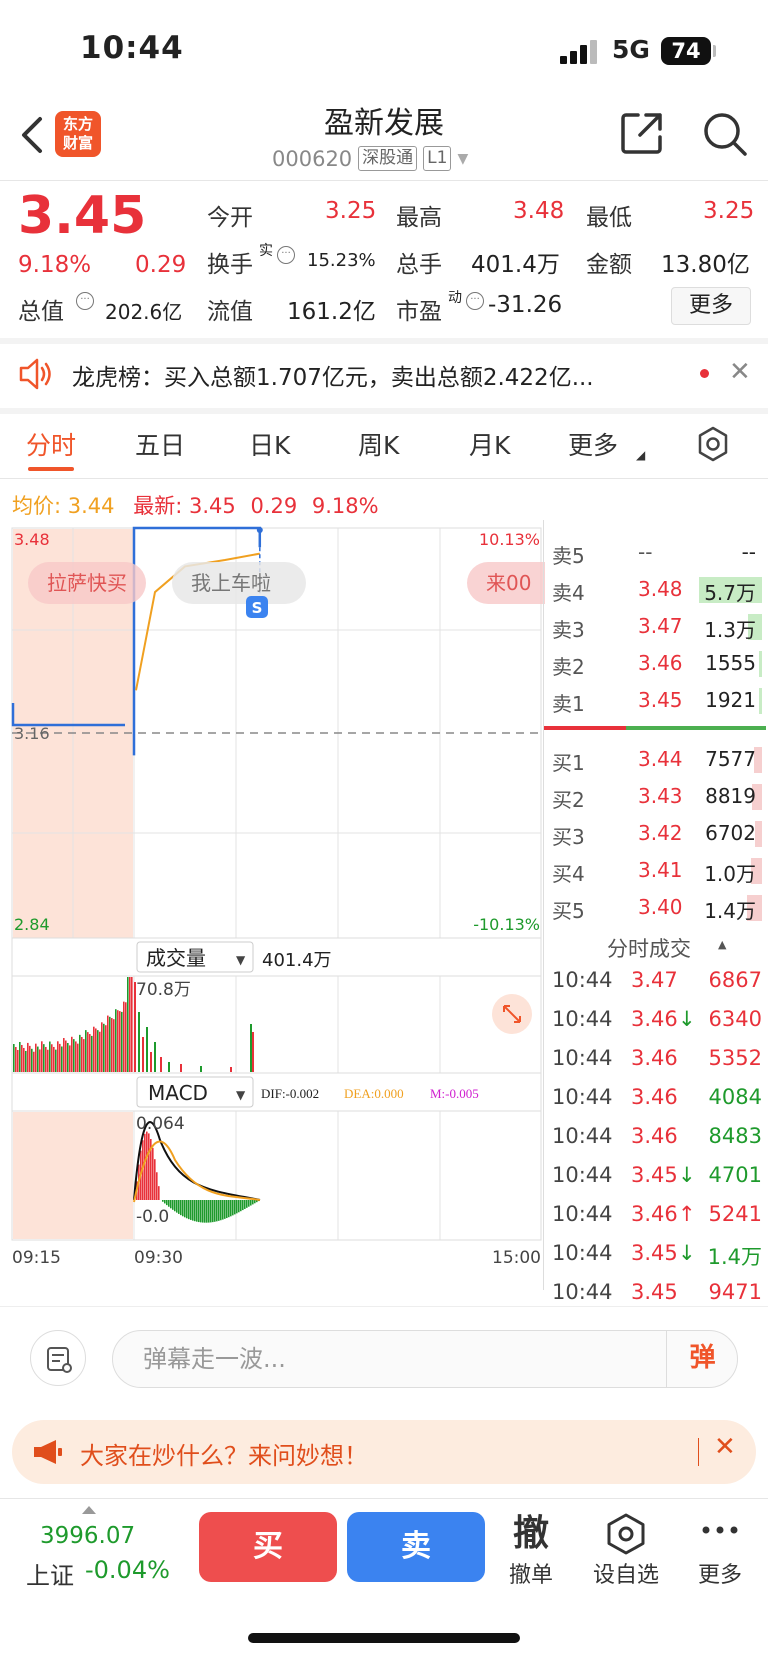 The height and width of the screenshot is (1663, 768). What do you see at coordinates (711, 306) in the screenshot?
I see `more-quote-button: 更多` at bounding box center [711, 306].